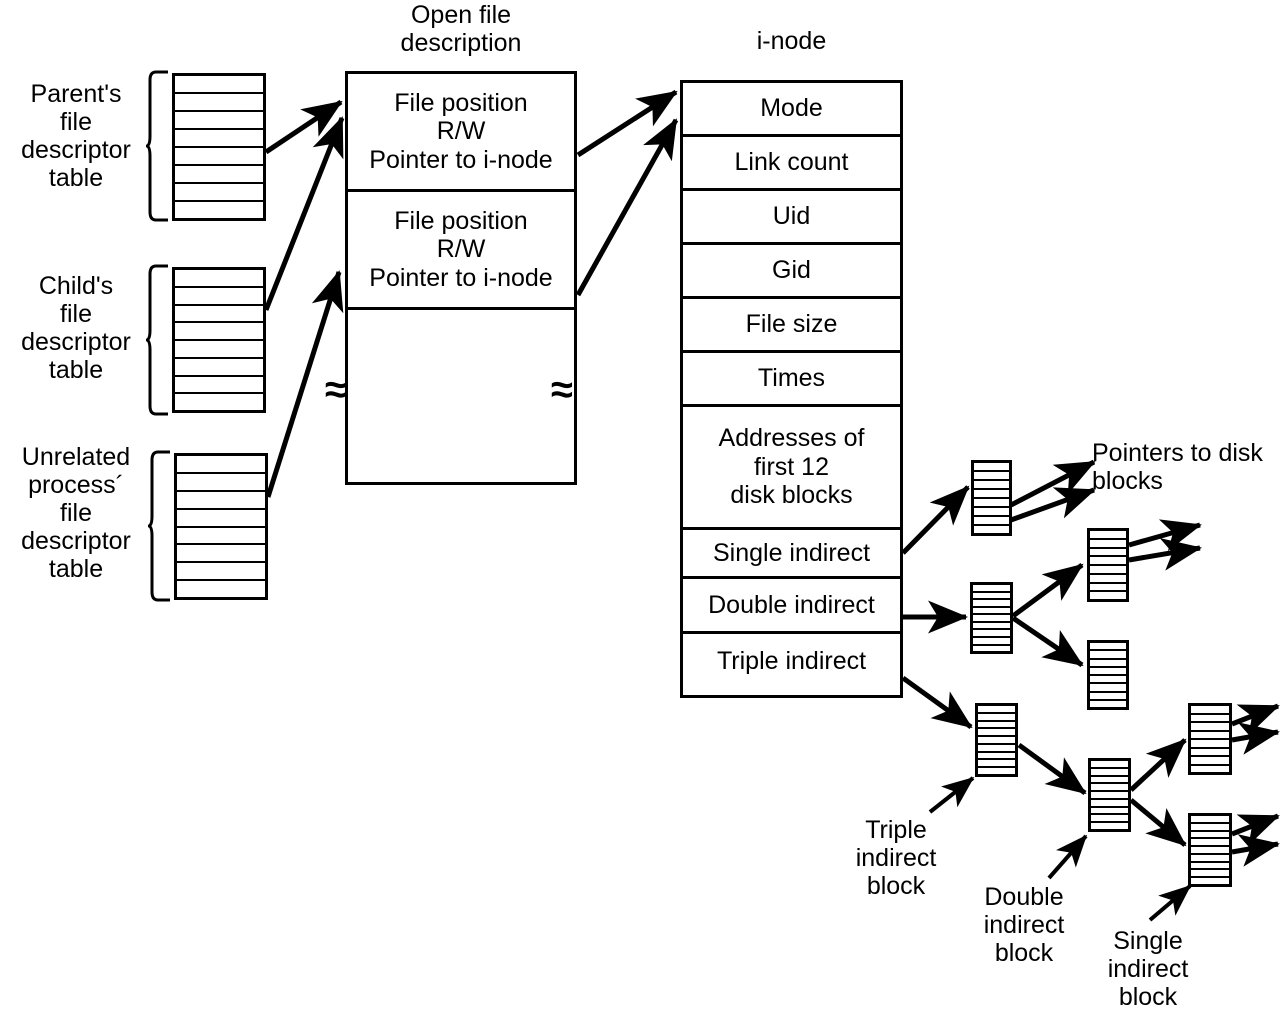 This screenshot has height=1034, width=1280. What do you see at coordinates (791, 606) in the screenshot?
I see `inode-row-double-indirect: Double indirect` at bounding box center [791, 606].